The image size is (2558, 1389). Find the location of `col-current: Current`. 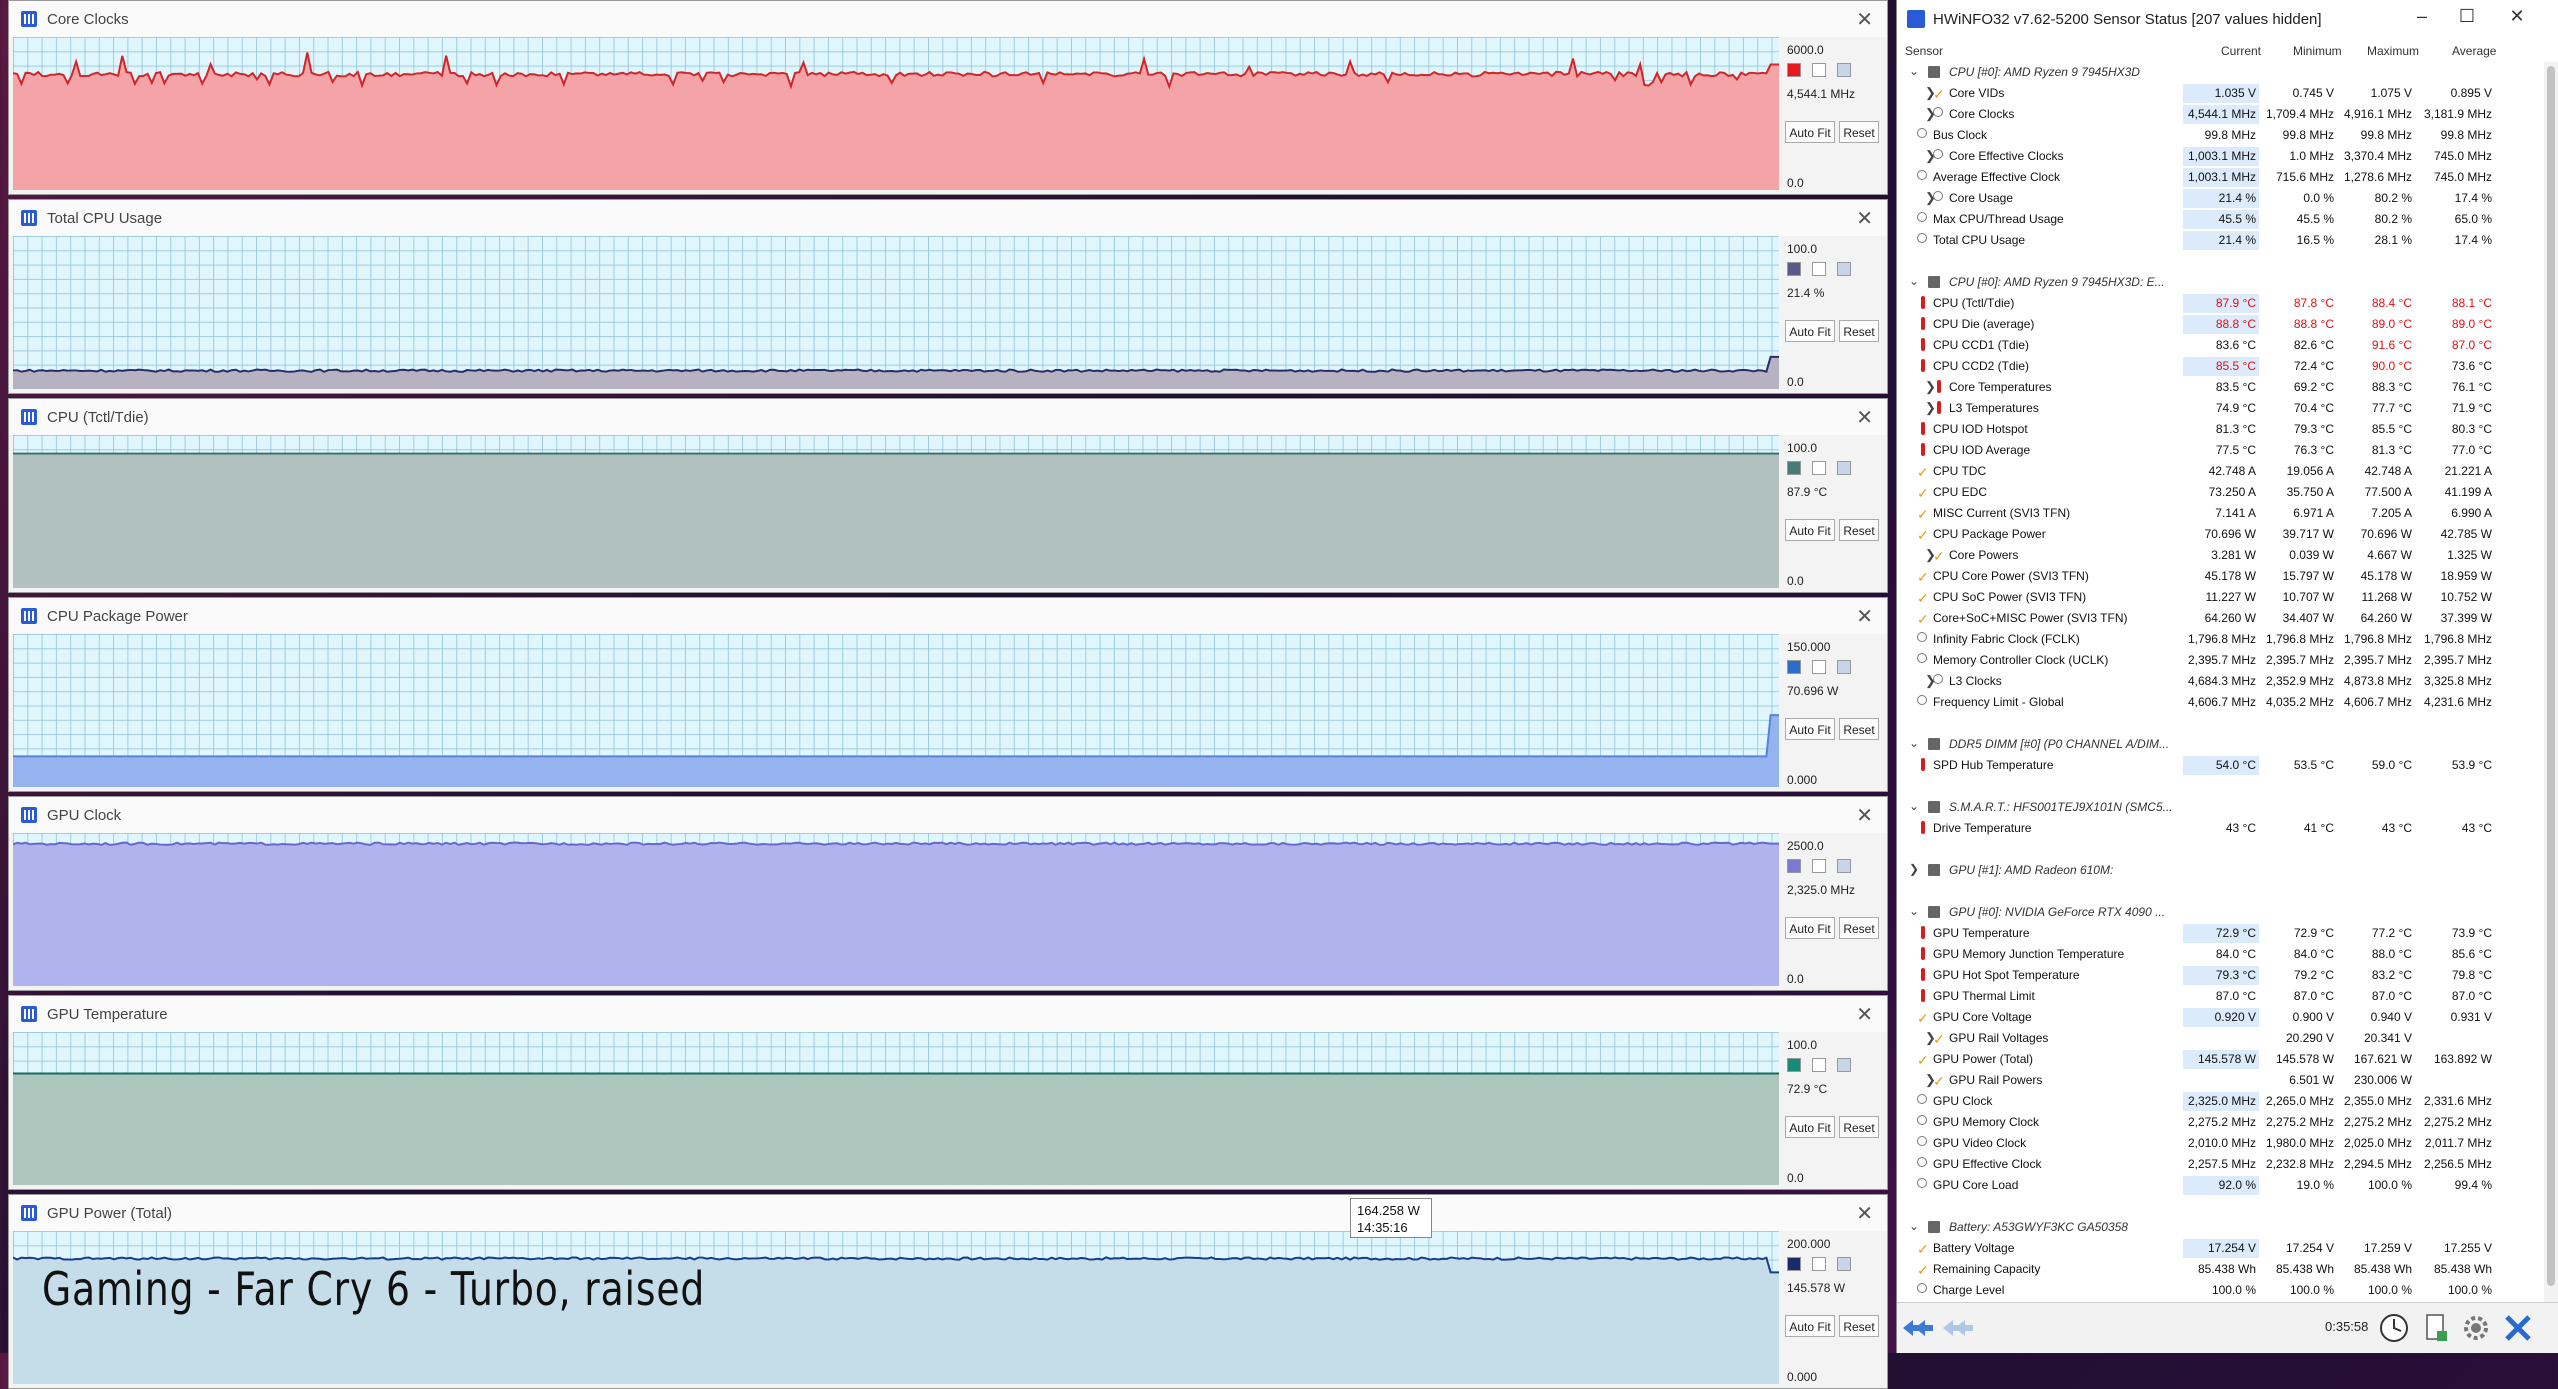

col-current: Current is located at coordinates (2241, 51).